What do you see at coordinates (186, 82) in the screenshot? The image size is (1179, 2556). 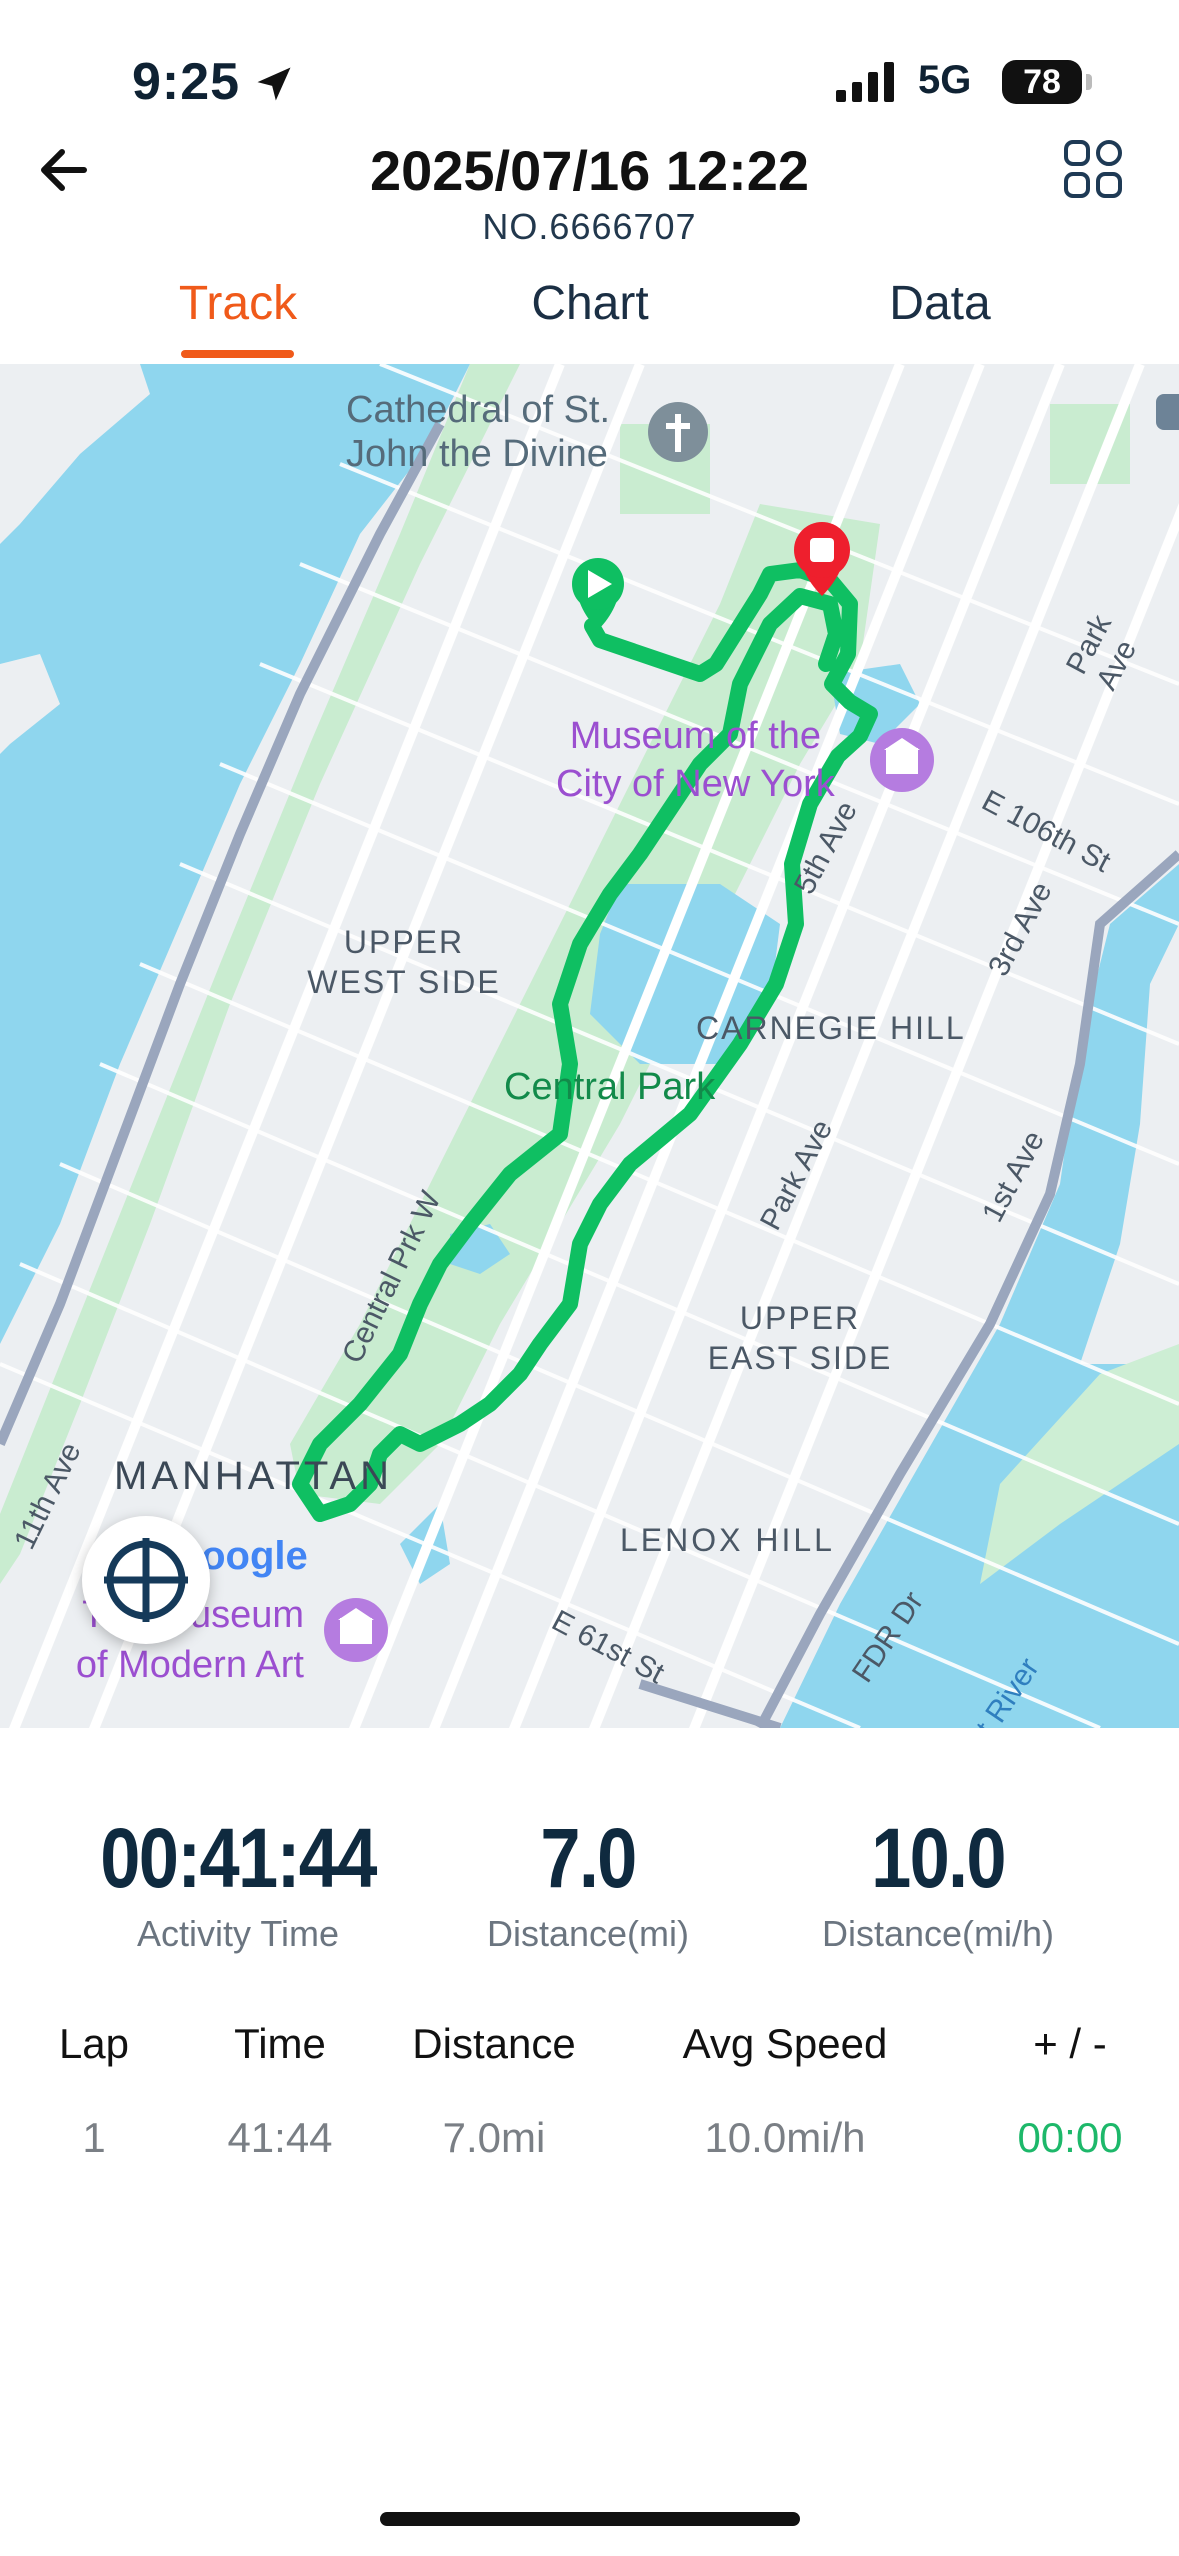 I see `status-time: 9:25` at bounding box center [186, 82].